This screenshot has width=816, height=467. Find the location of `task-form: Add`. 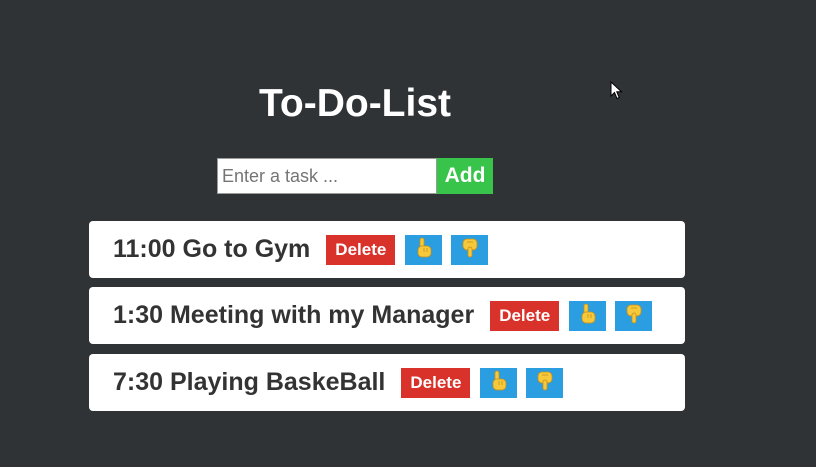

task-form: Add is located at coordinates (355, 176).